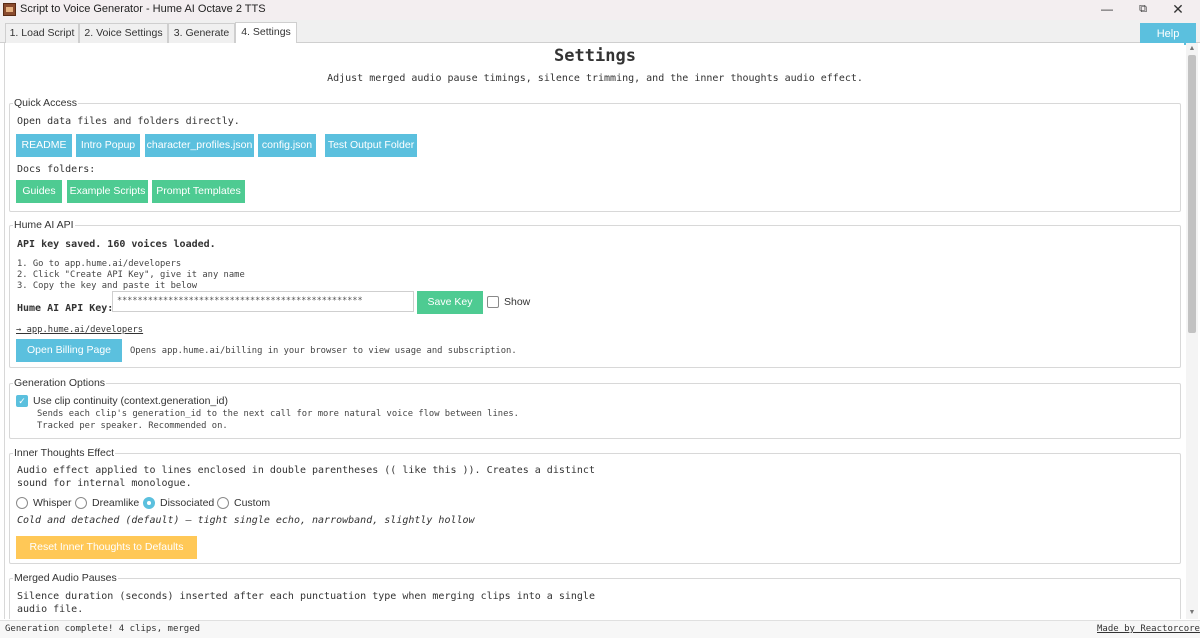 Image resolution: width=1200 pixels, height=638 pixels. What do you see at coordinates (201, 33) in the screenshot?
I see `tab-generate: 3. Generate` at bounding box center [201, 33].